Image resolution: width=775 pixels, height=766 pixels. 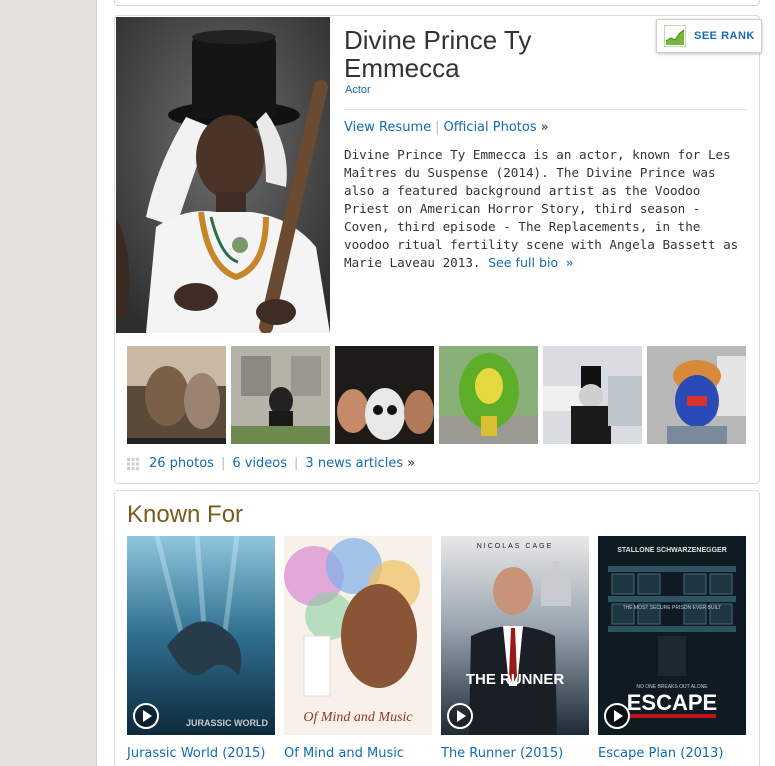 What do you see at coordinates (544, 127) in the screenshot?
I see `official-photos-more: »` at bounding box center [544, 127].